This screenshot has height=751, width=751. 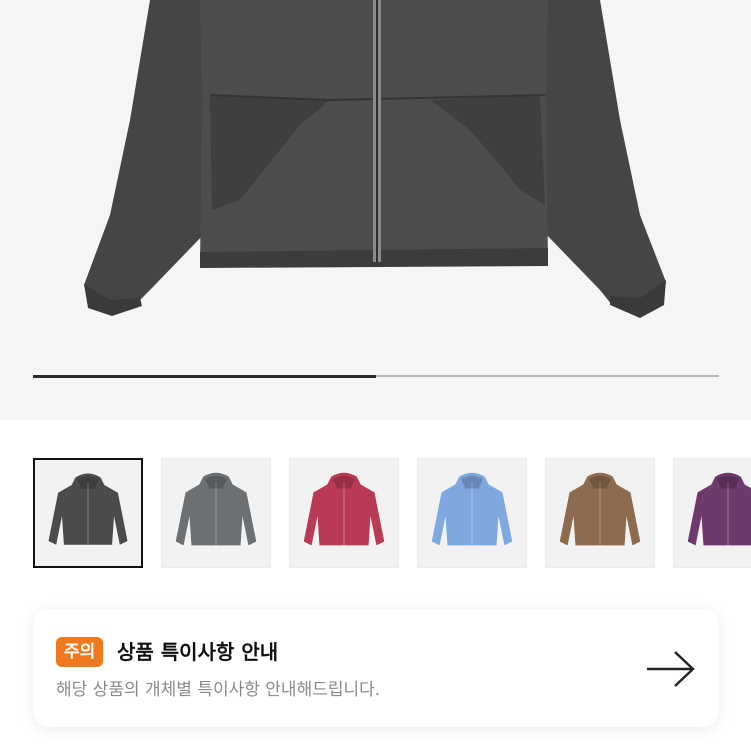 I want to click on thumbnail-charcoal, so click(x=88, y=513).